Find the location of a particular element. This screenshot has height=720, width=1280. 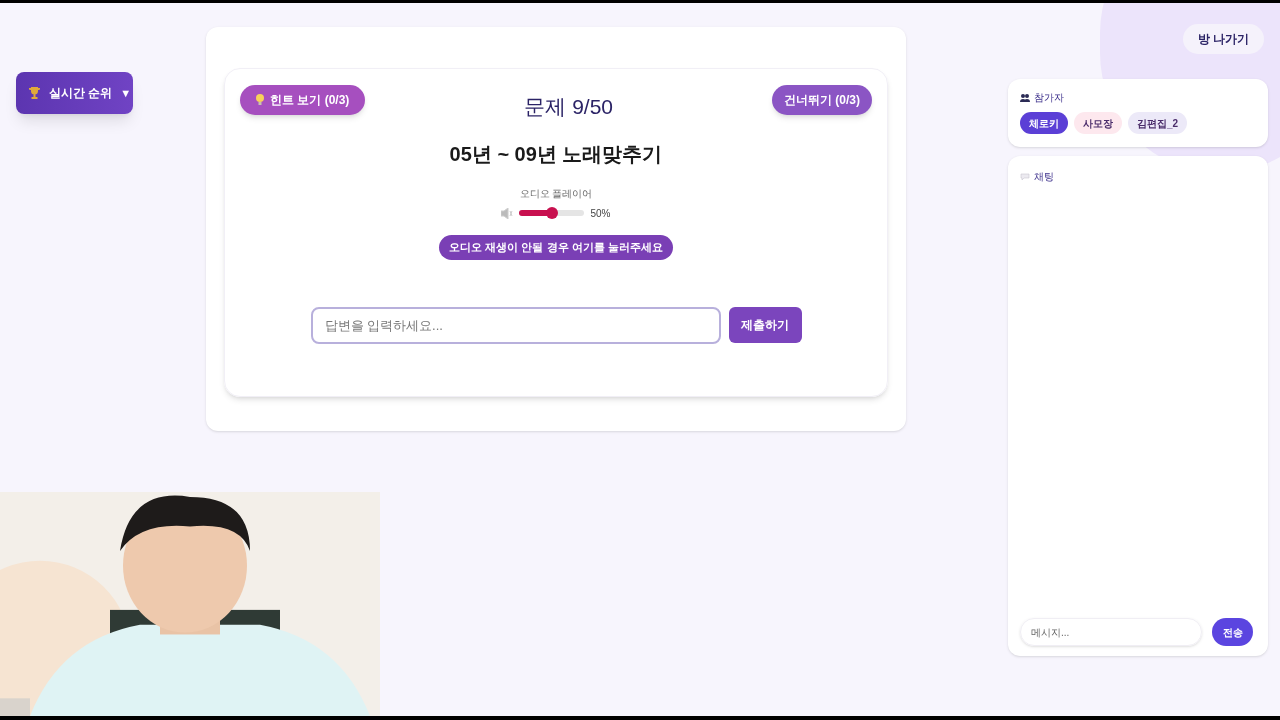

trophy-icon is located at coordinates (34, 93).